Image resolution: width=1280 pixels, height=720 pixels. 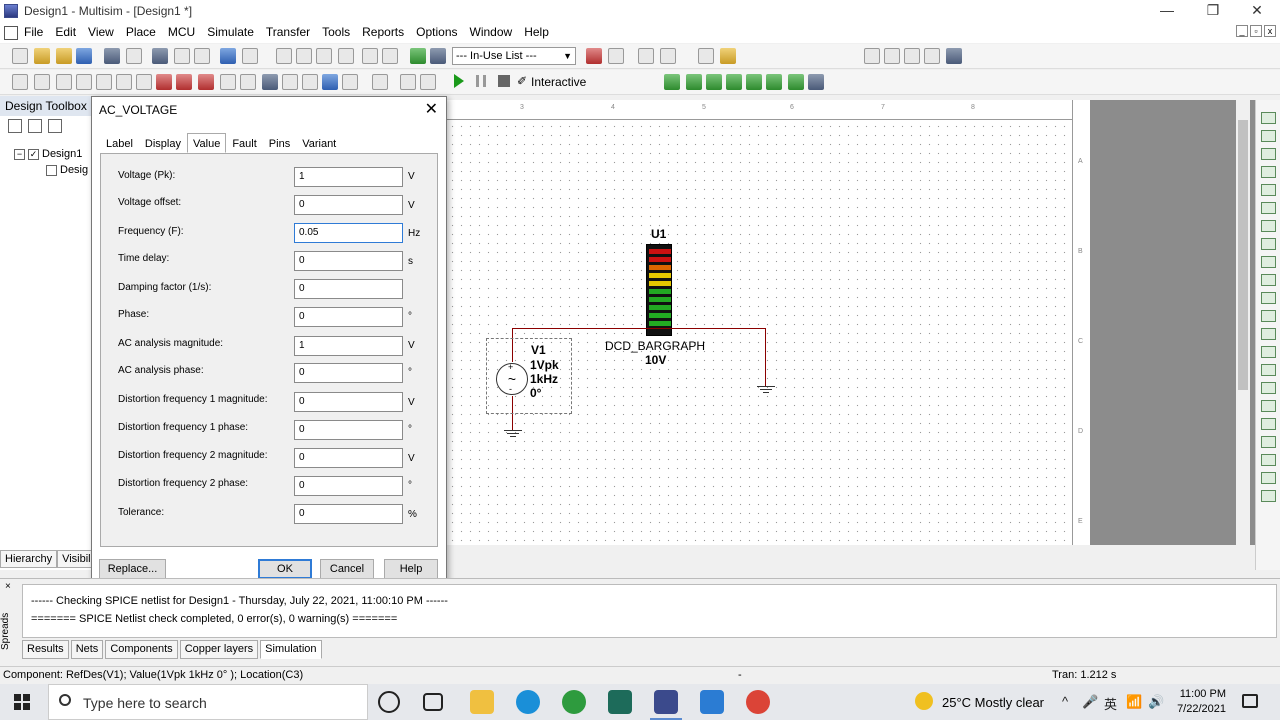 What do you see at coordinates (348, 261) in the screenshot?
I see `time-delay-input: 0` at bounding box center [348, 261].